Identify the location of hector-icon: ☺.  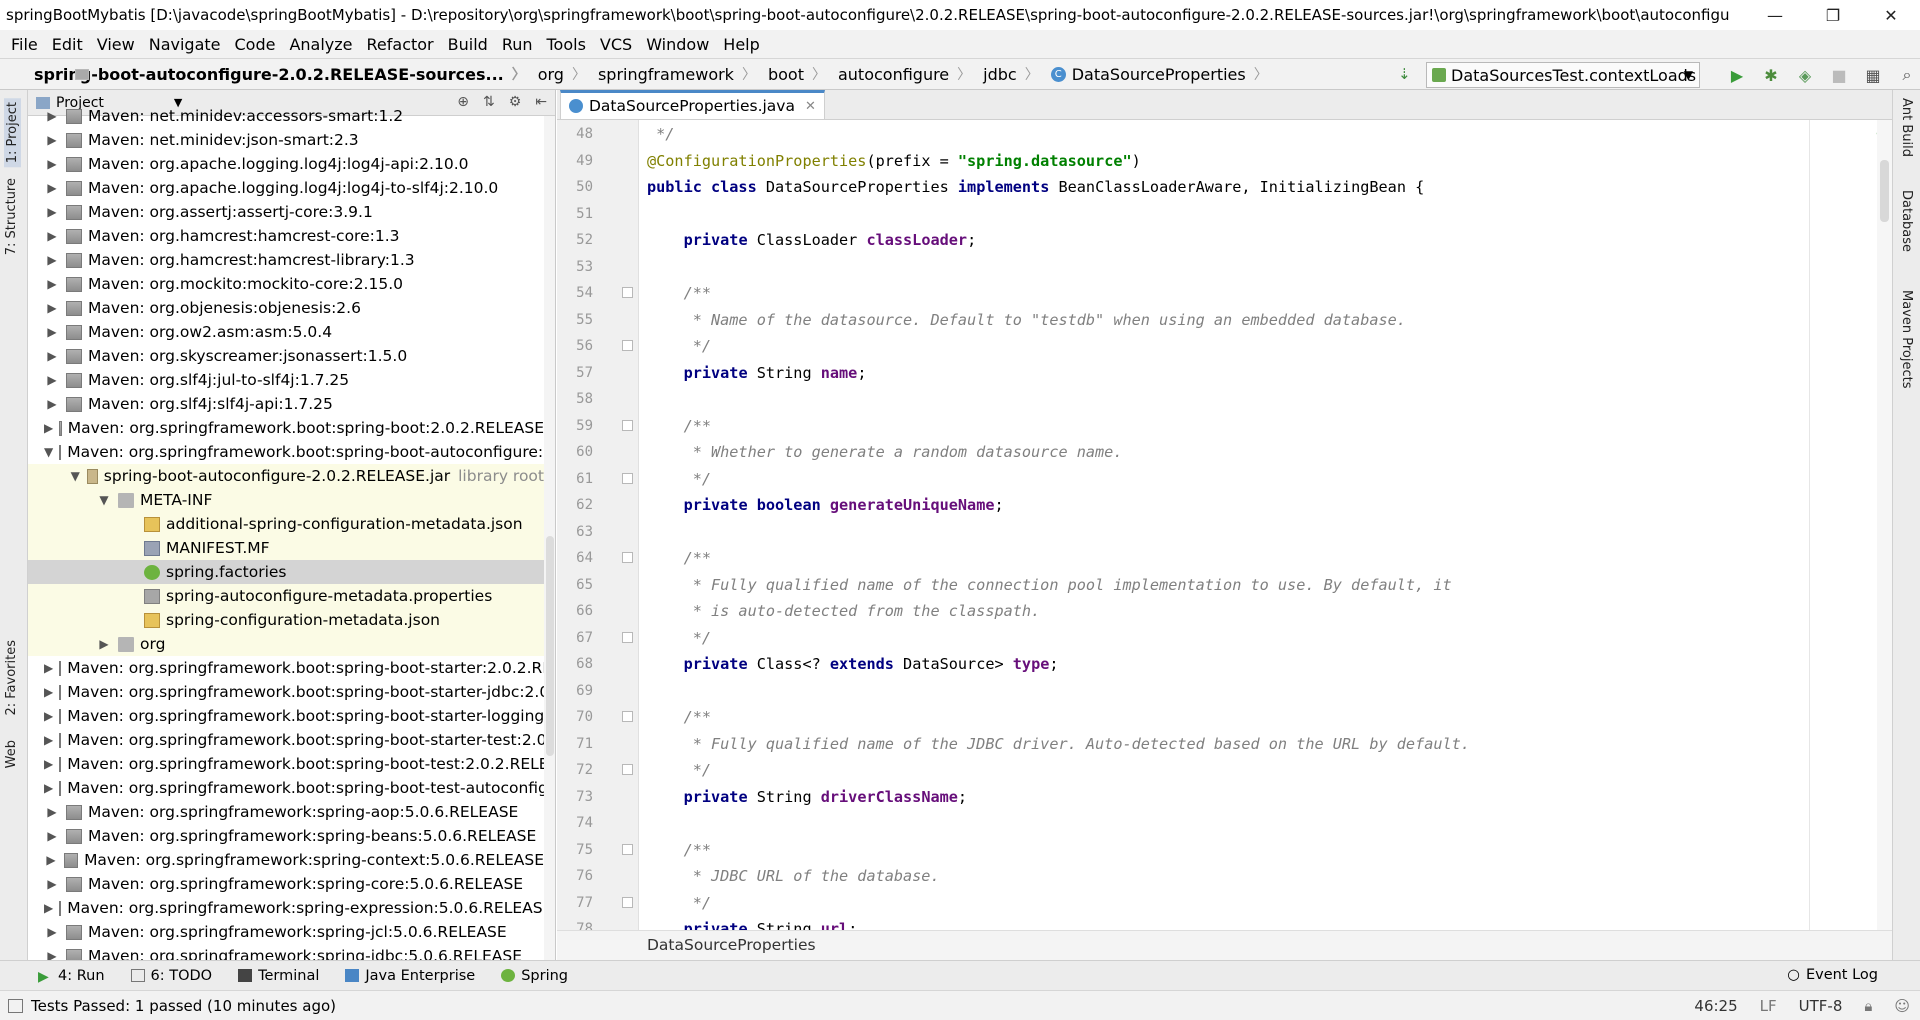
(1902, 1006).